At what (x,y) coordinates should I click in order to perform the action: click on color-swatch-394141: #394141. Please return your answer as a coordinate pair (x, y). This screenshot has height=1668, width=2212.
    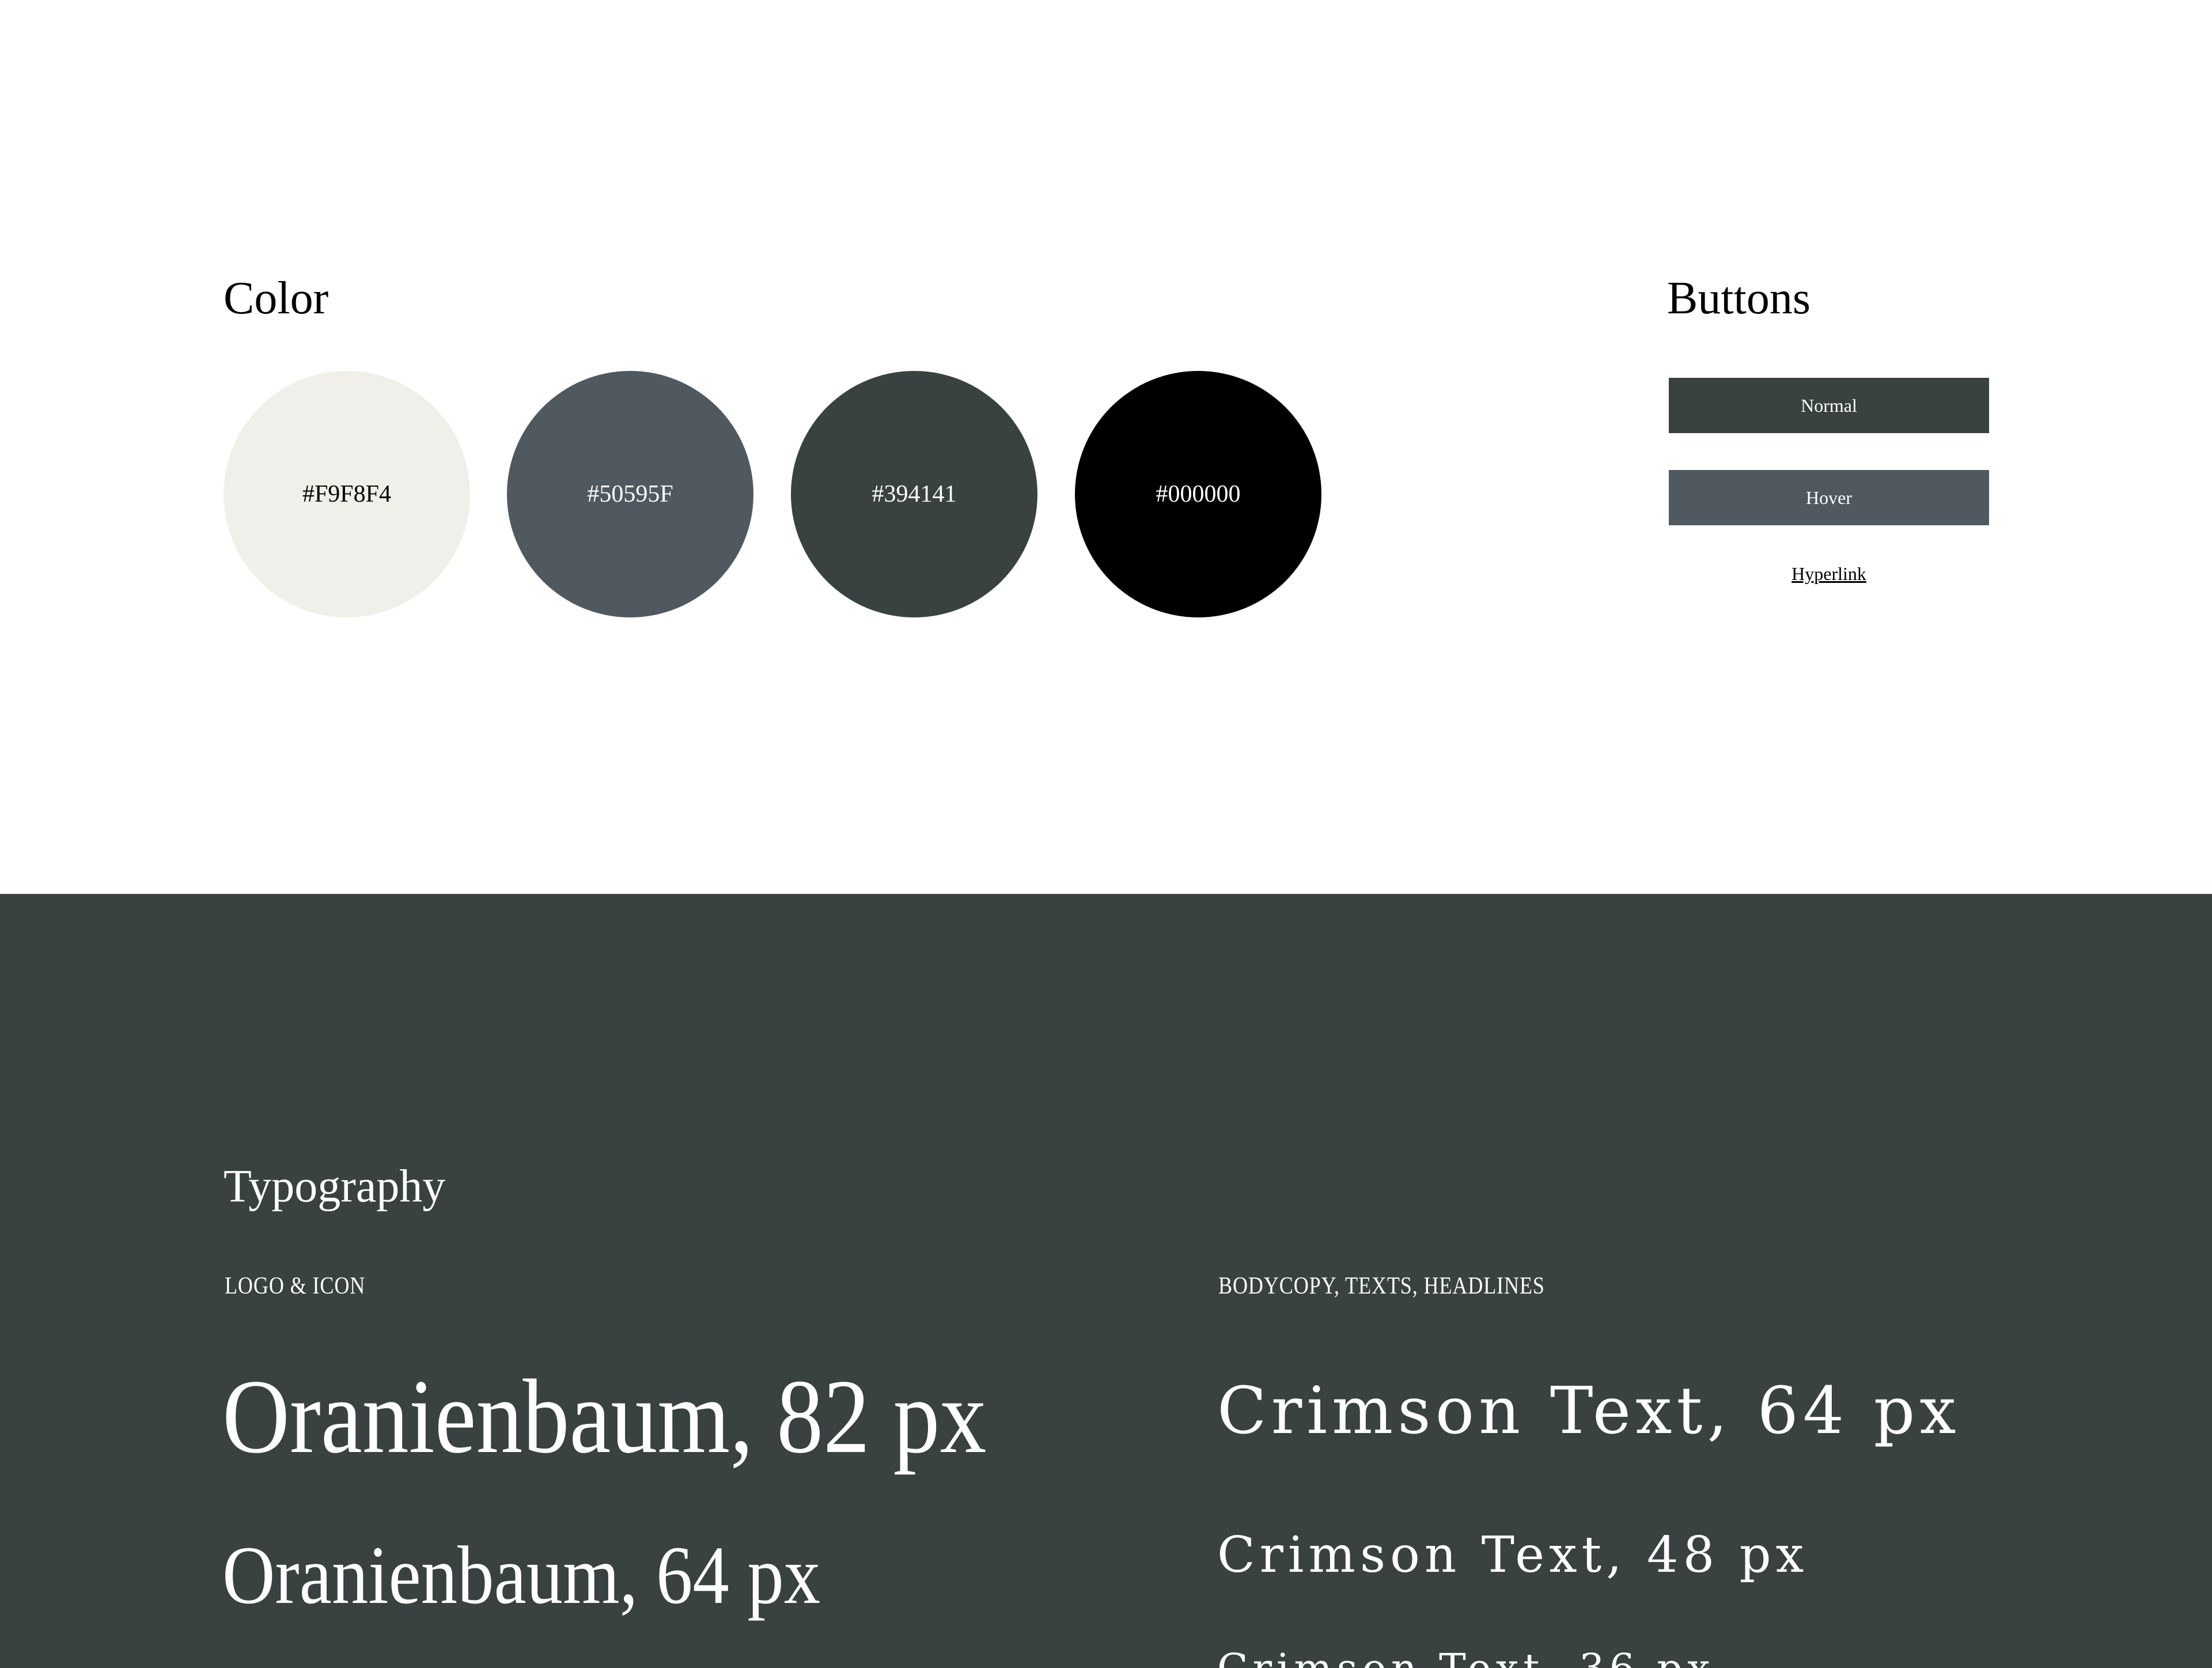
    Looking at the image, I should click on (914, 494).